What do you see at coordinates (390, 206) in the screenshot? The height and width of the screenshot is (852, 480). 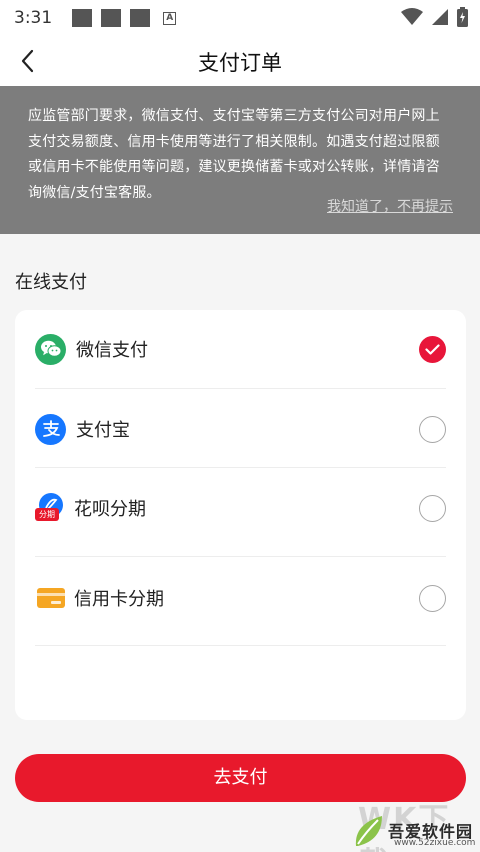 I see `dismiss-notice-link: 我知道了，不再提示` at bounding box center [390, 206].